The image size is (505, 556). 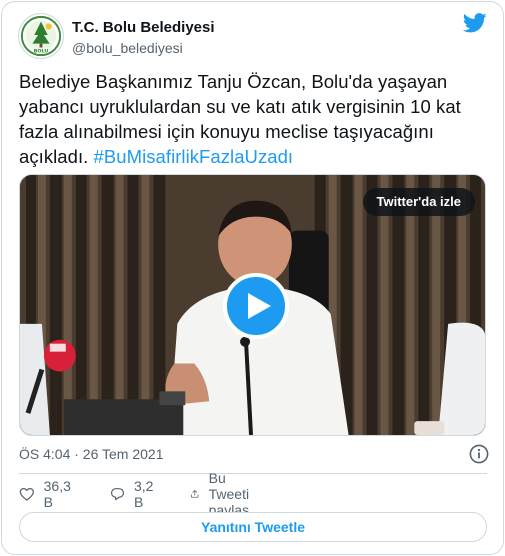 What do you see at coordinates (26, 494) in the screenshot?
I see `heart-icon` at bounding box center [26, 494].